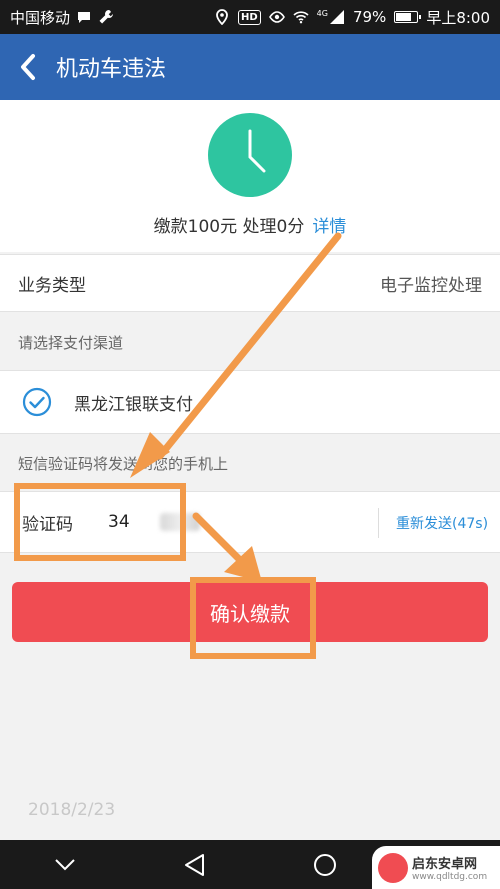 Image resolution: width=500 pixels, height=889 pixels. What do you see at coordinates (100, 522) in the screenshot?
I see `annotation-box-code` at bounding box center [100, 522].